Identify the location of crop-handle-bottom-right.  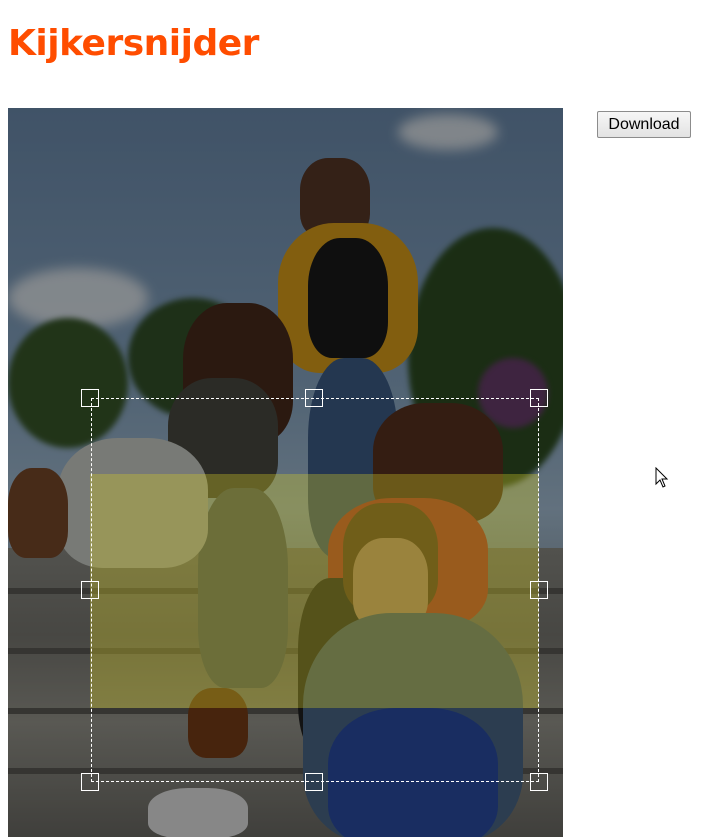
(539, 782).